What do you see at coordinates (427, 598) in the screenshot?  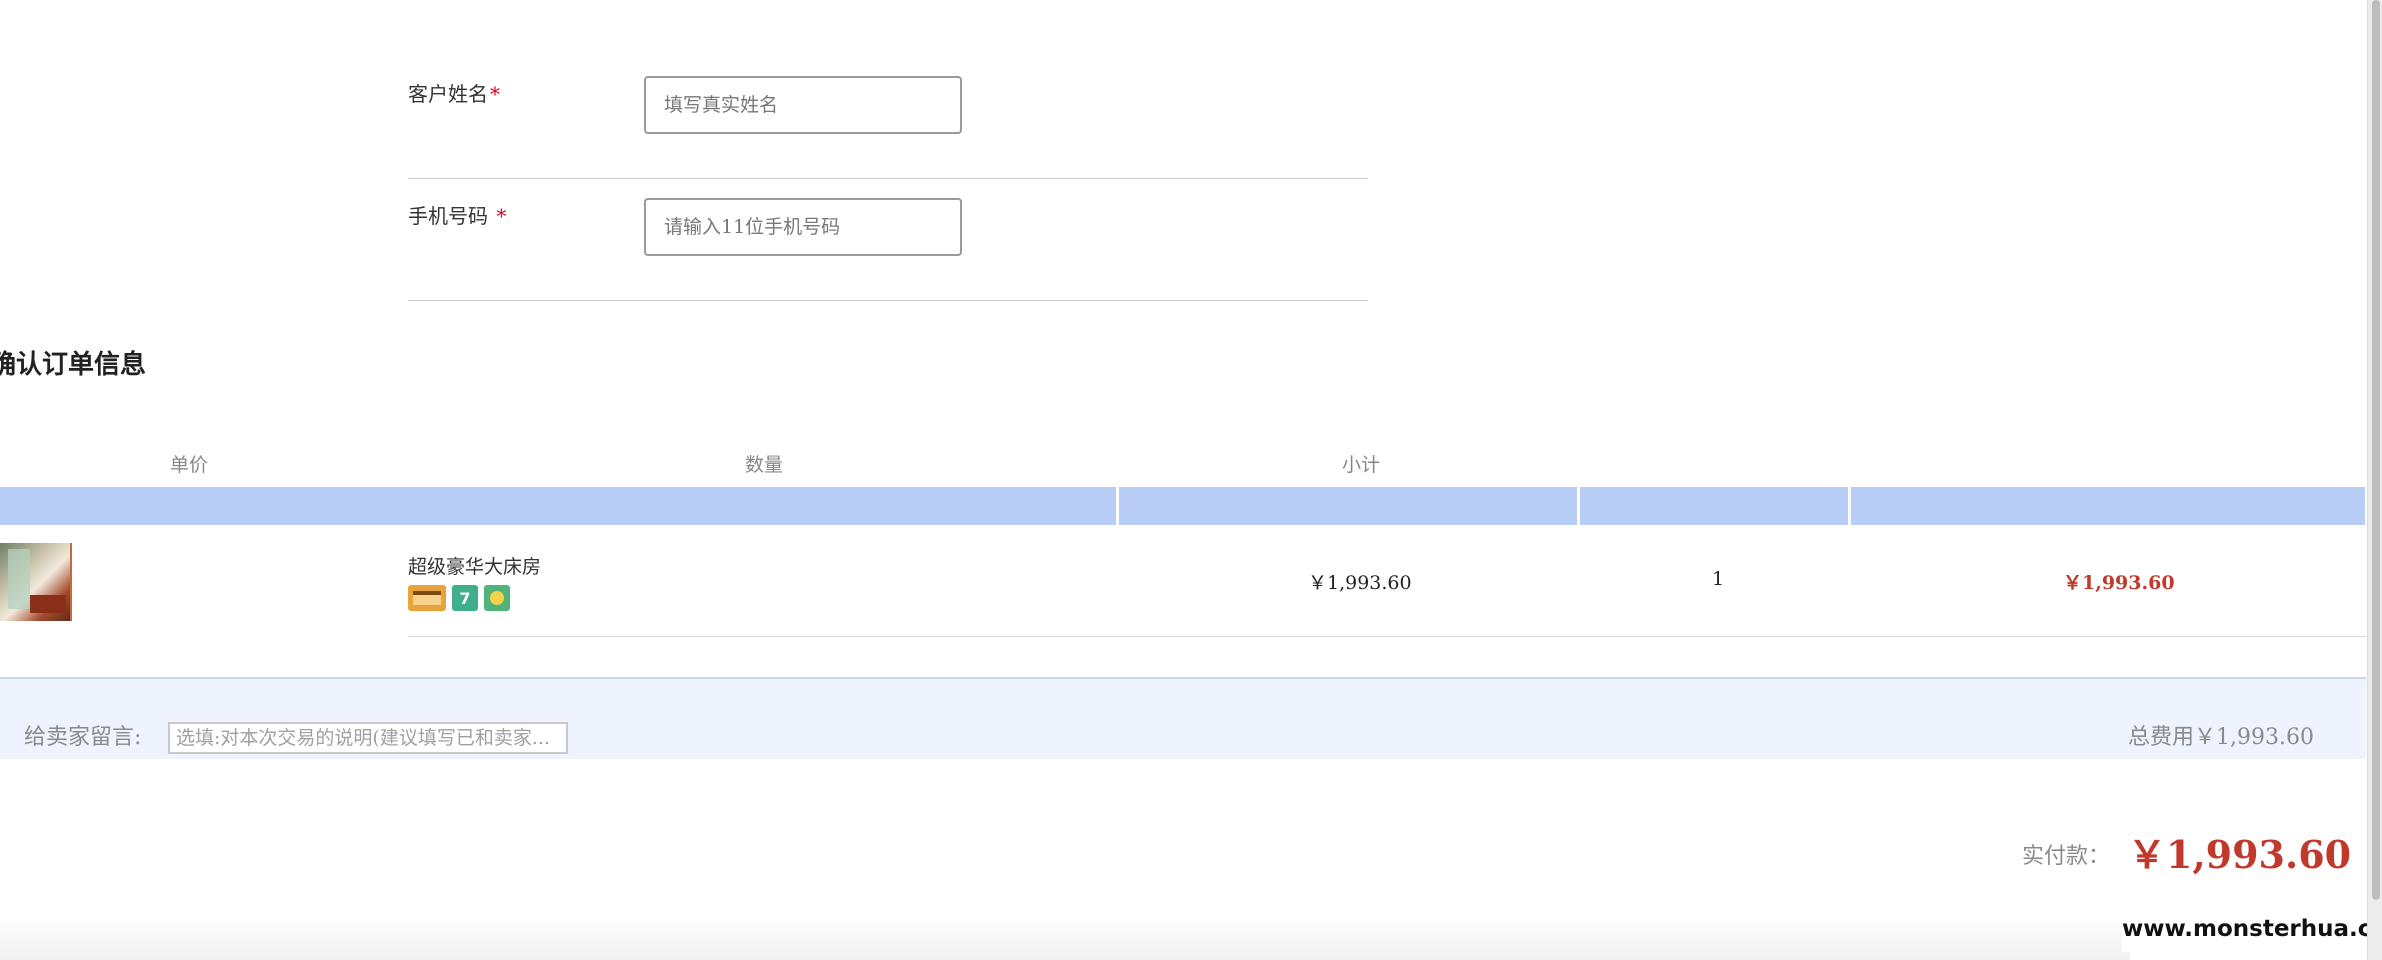 I see `card-icon` at bounding box center [427, 598].